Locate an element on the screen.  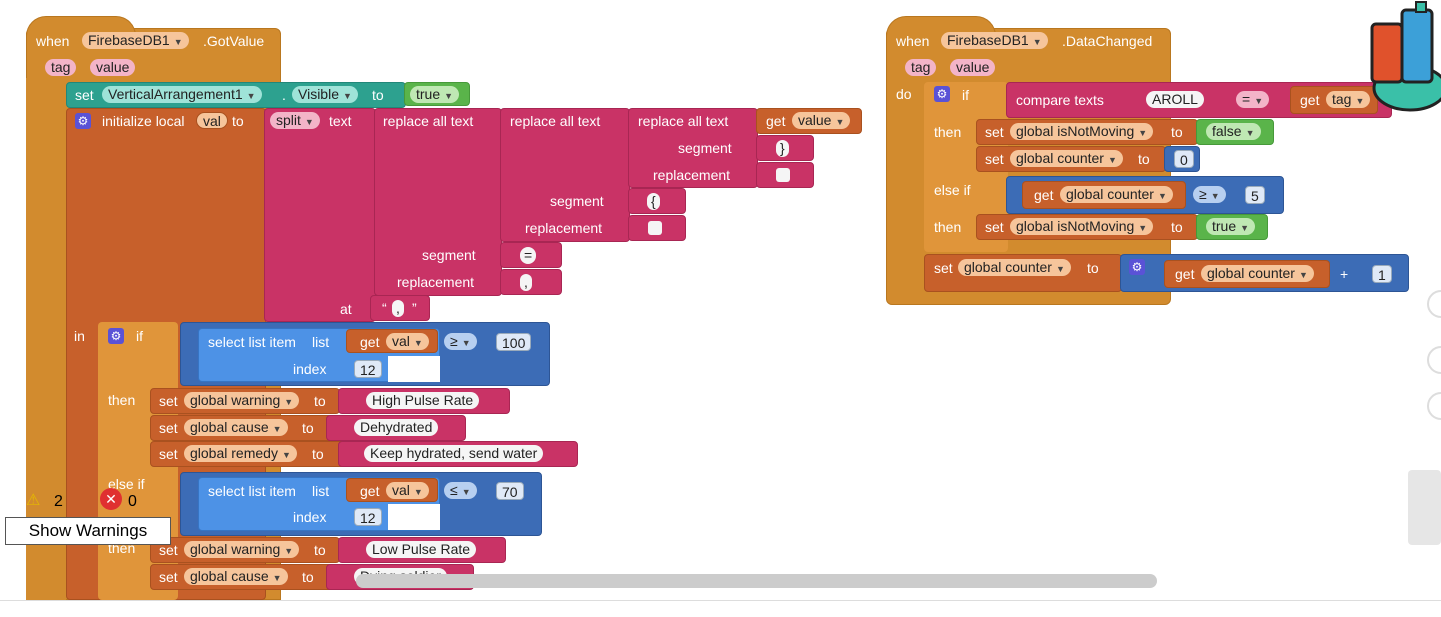
property-select: Visible ▼ is located at coordinates (325, 94).